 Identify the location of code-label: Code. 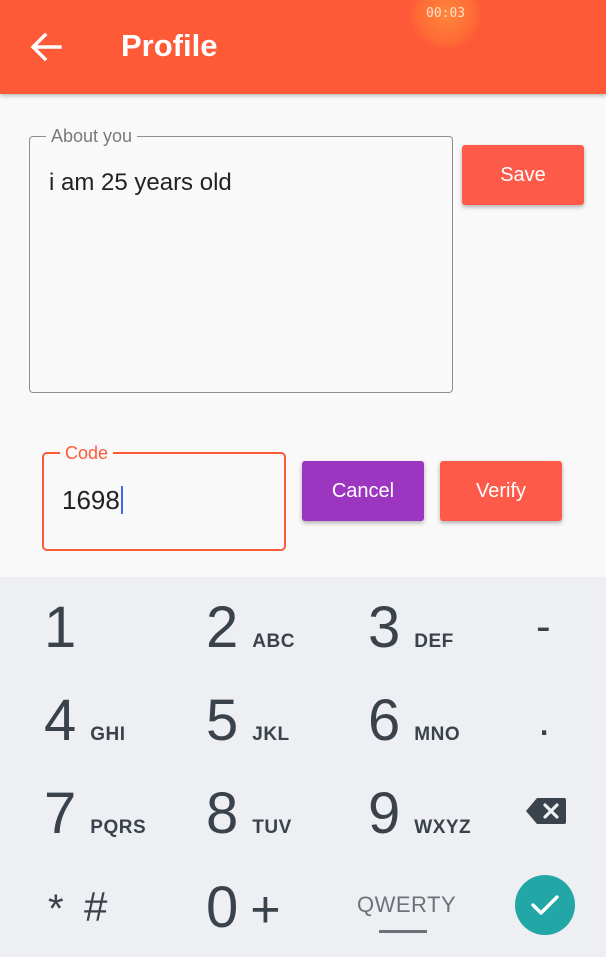
(87, 453).